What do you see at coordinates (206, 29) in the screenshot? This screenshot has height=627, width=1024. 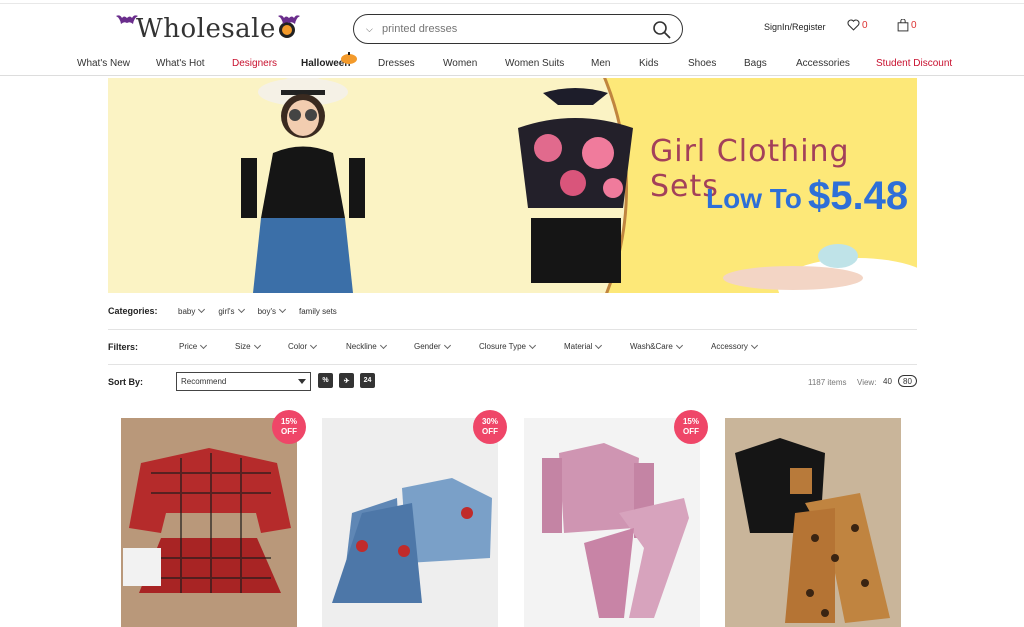 I see `logo-text: Wholesale` at bounding box center [206, 29].